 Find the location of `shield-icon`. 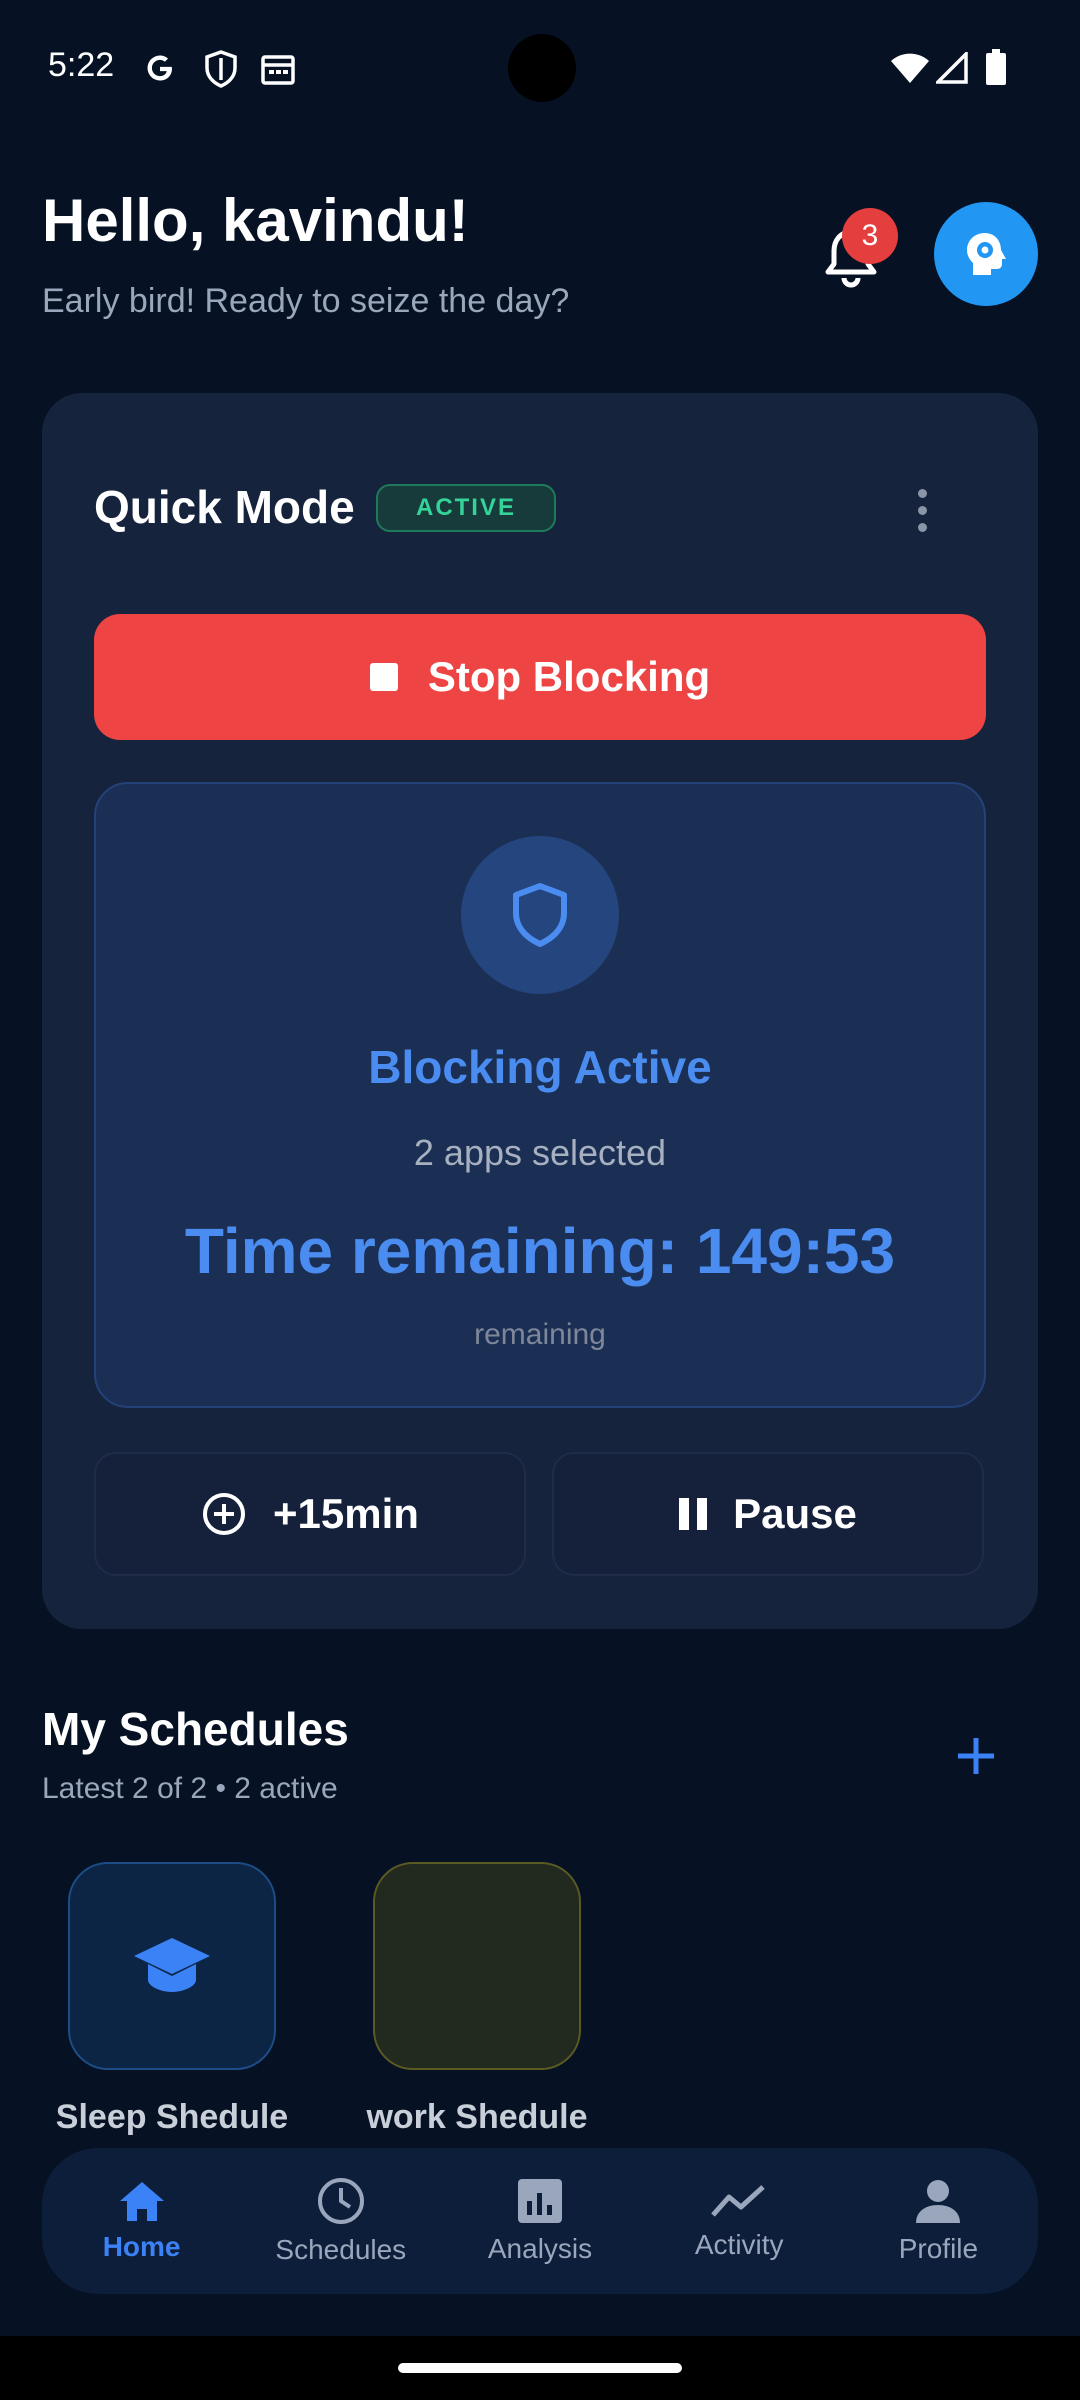

shield-icon is located at coordinates (540, 915).